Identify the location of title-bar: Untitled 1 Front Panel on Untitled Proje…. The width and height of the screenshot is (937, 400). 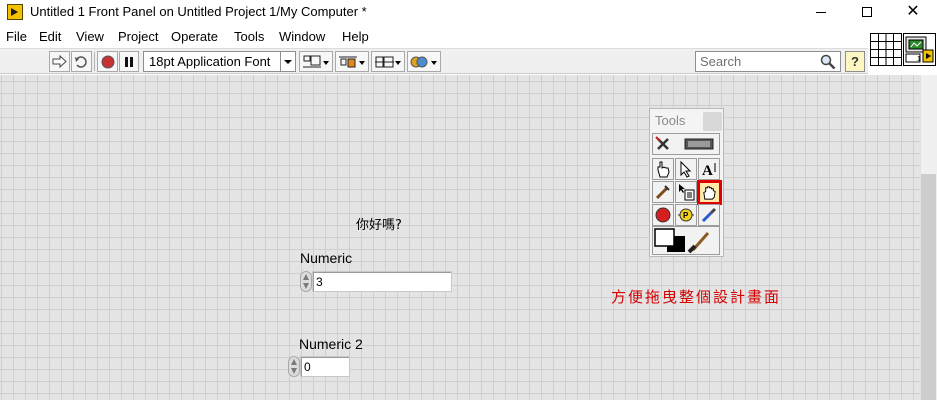
(468, 12).